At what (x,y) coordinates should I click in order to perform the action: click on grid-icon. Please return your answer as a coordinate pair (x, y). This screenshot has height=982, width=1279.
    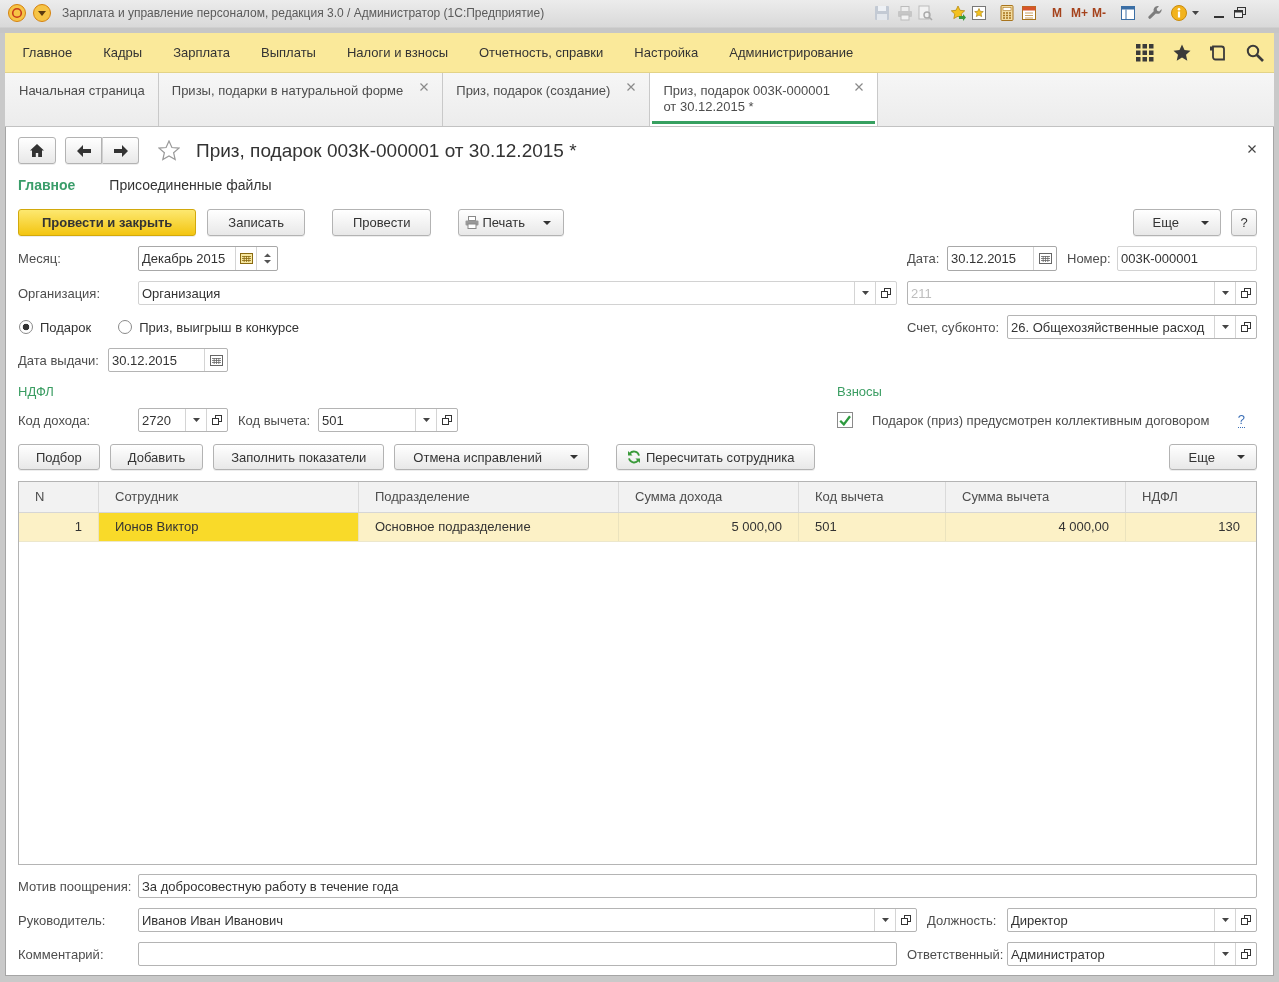
    Looking at the image, I should click on (1145, 52).